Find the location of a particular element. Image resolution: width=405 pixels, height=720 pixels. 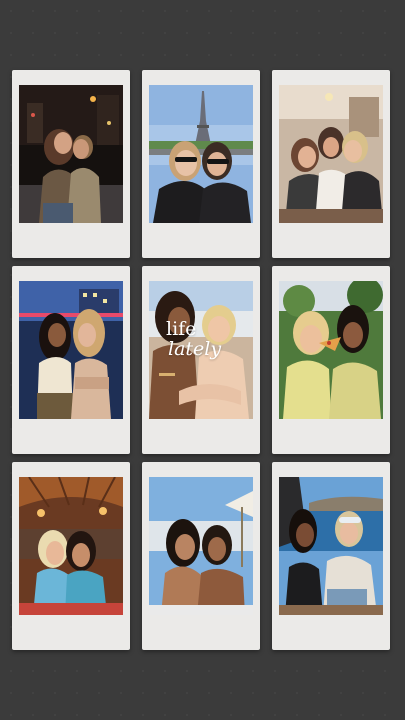

photo-night-rooftop-friends is located at coordinates (71, 350).